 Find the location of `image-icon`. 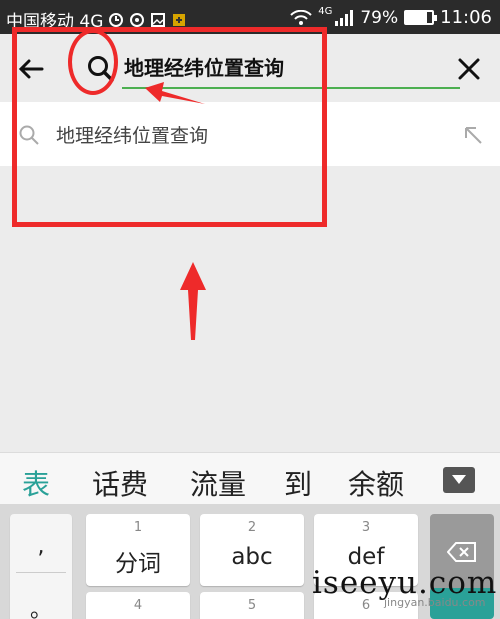

image-icon is located at coordinates (158, 19).